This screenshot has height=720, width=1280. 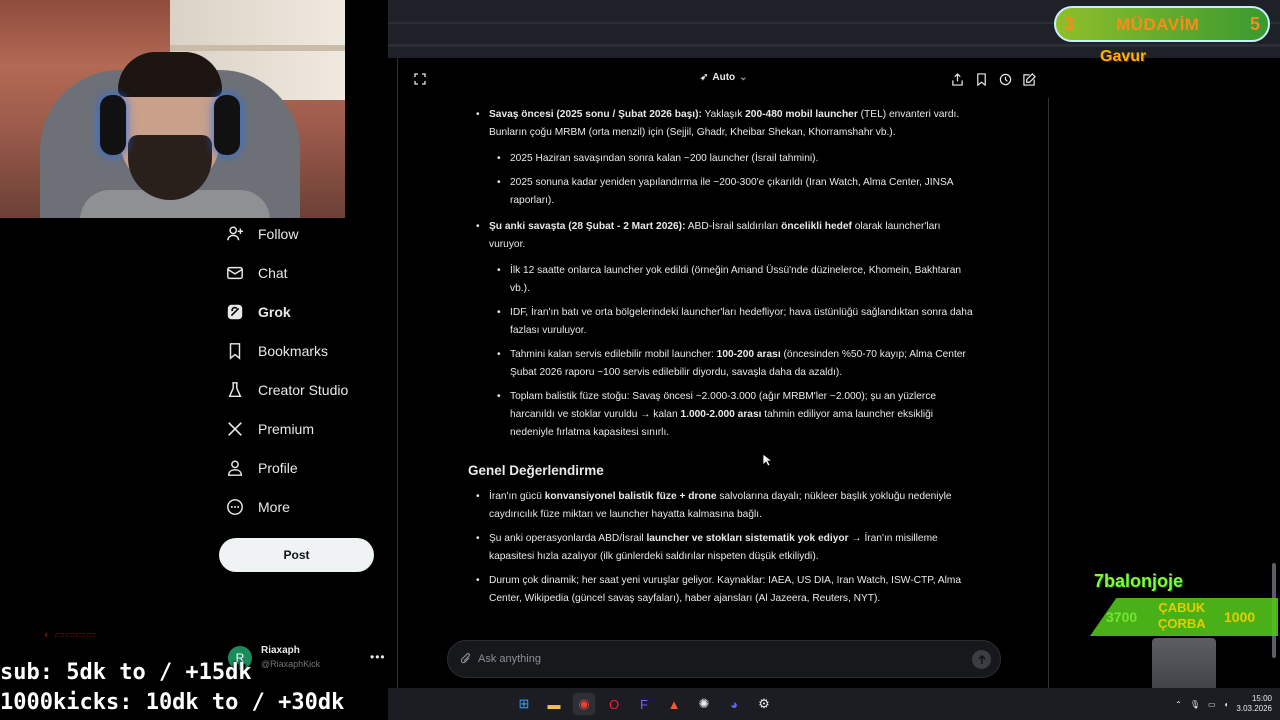 I want to click on webcam-feed, so click(x=172, y=109).